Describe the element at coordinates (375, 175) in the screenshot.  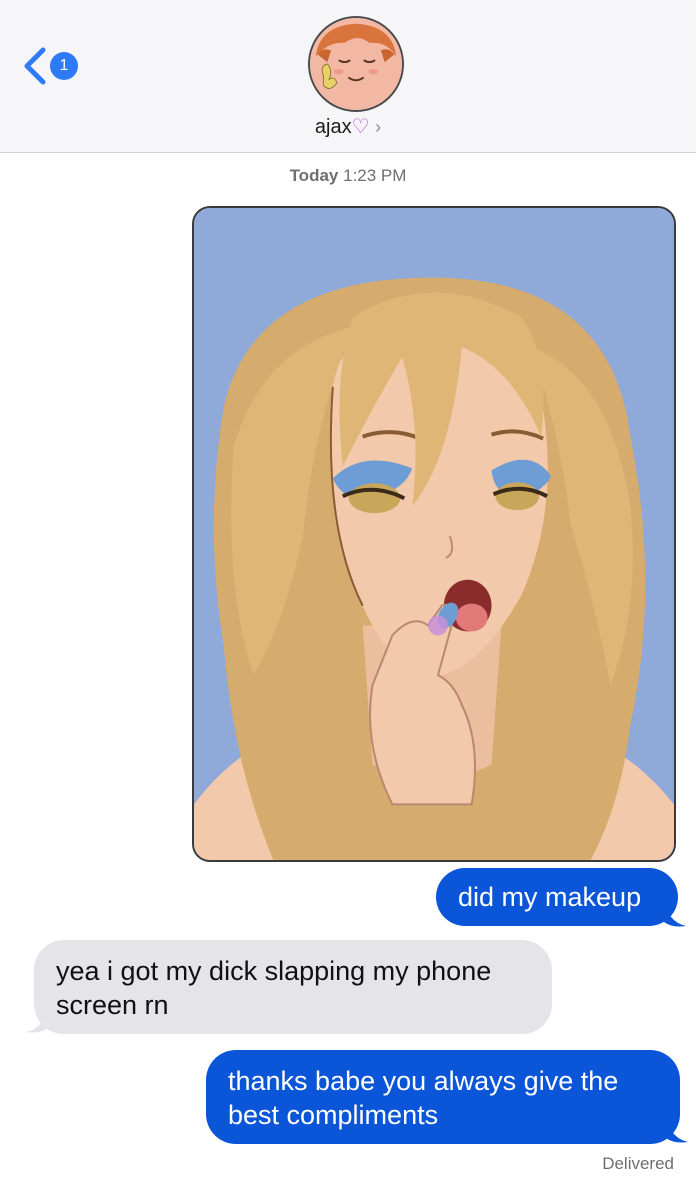
I see `timestamp-time: 1:23 PM` at that location.